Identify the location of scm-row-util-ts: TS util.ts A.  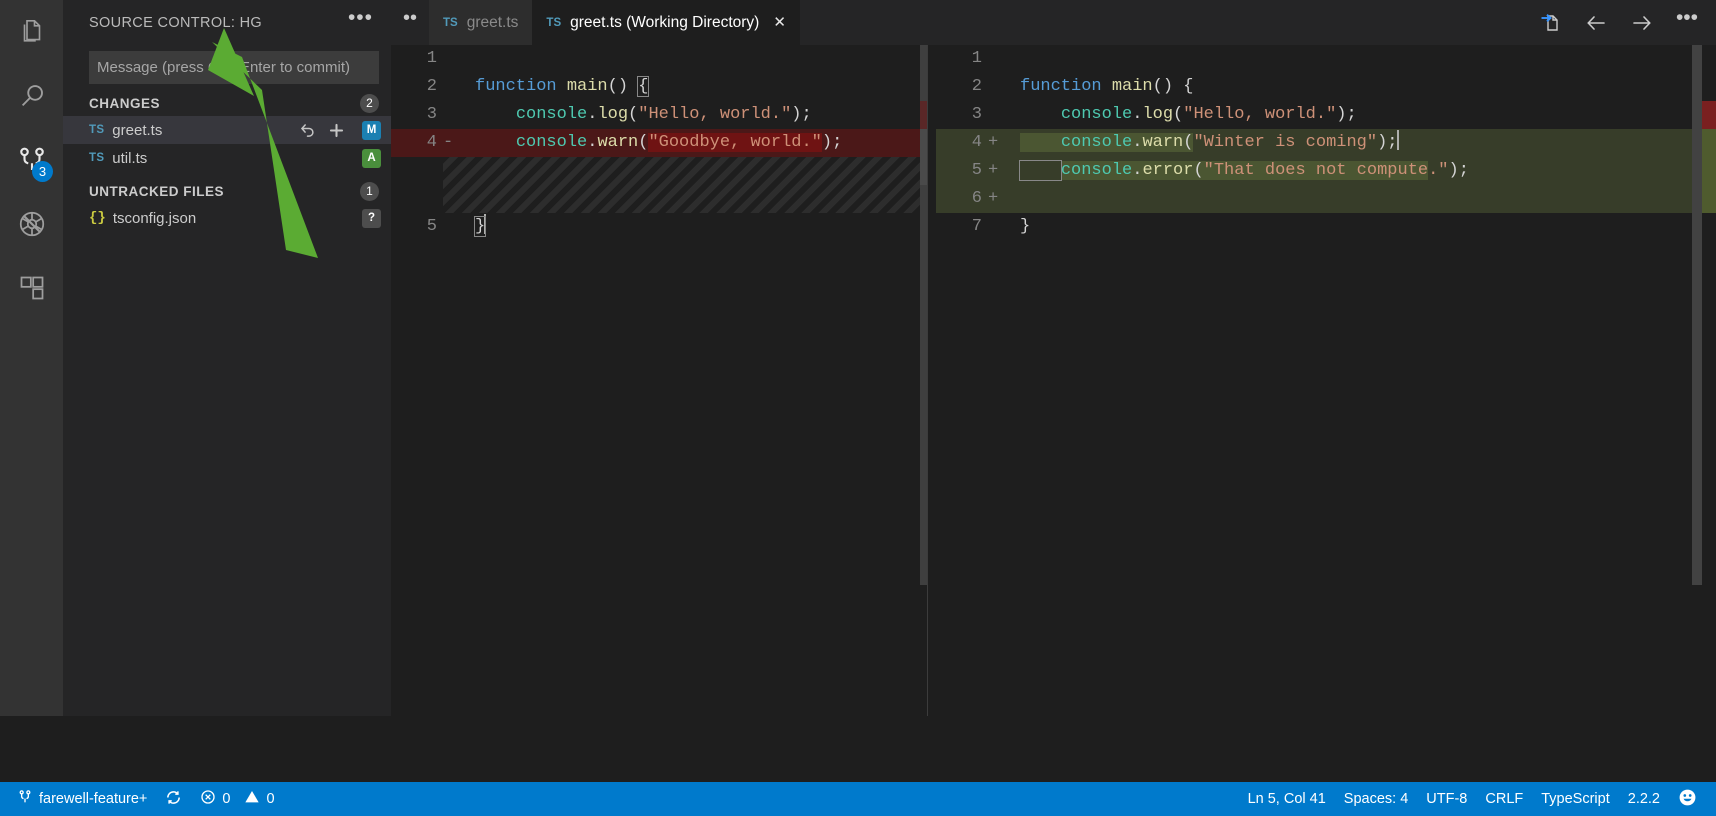
(227, 158).